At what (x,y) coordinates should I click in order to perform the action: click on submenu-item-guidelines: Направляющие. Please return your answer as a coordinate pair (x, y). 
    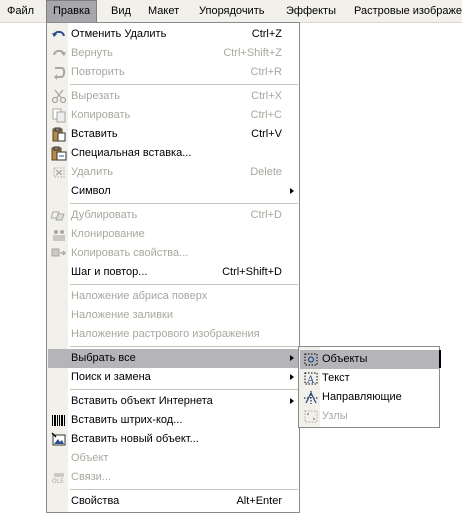
    Looking at the image, I should click on (370, 397).